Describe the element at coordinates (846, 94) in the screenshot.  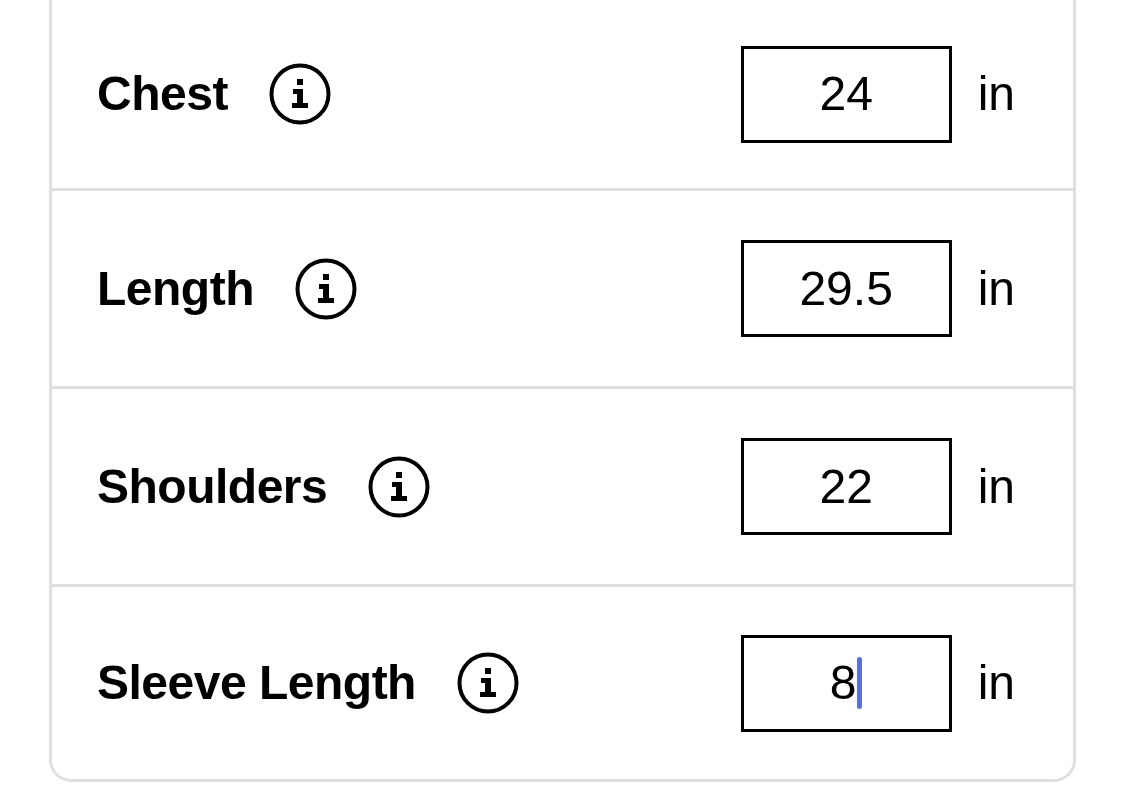
I see `measurement-input: 24` at that location.